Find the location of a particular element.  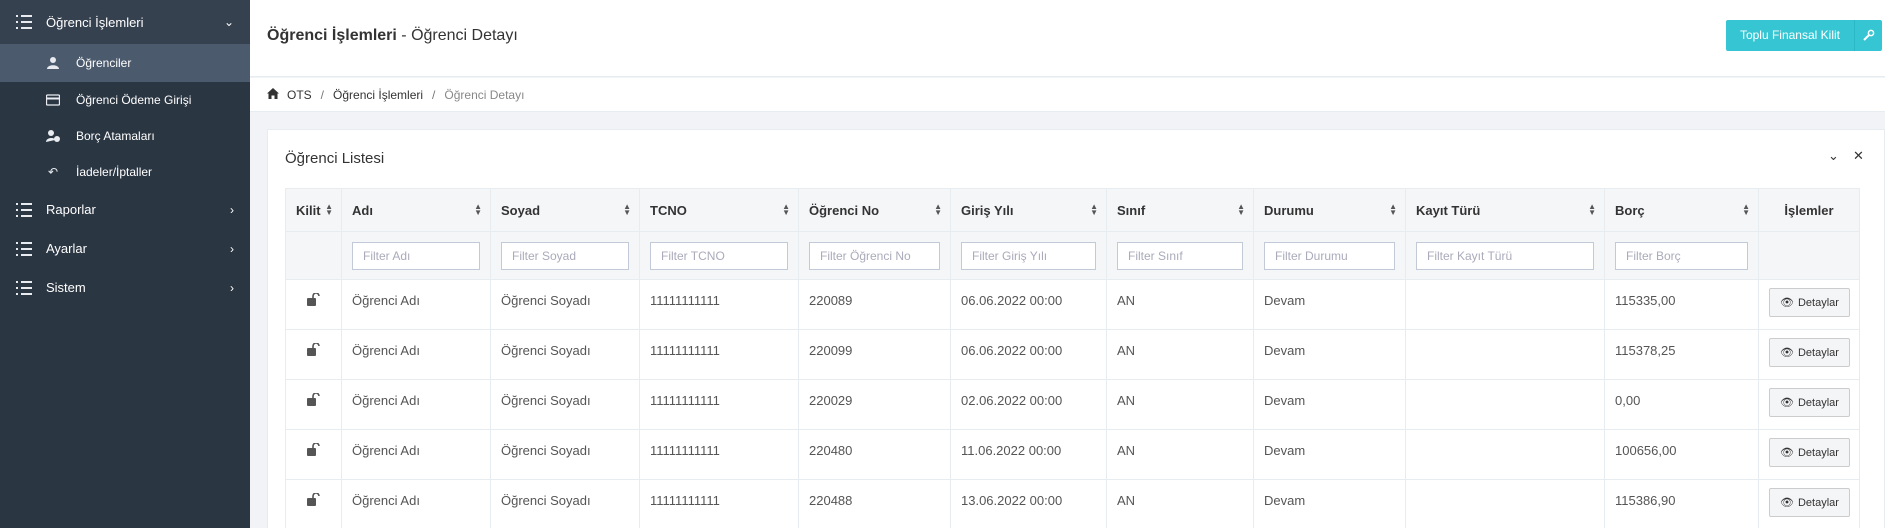

column-header-ogrenci-no: Öğrenci No ▲ ▼ is located at coordinates (874, 210).